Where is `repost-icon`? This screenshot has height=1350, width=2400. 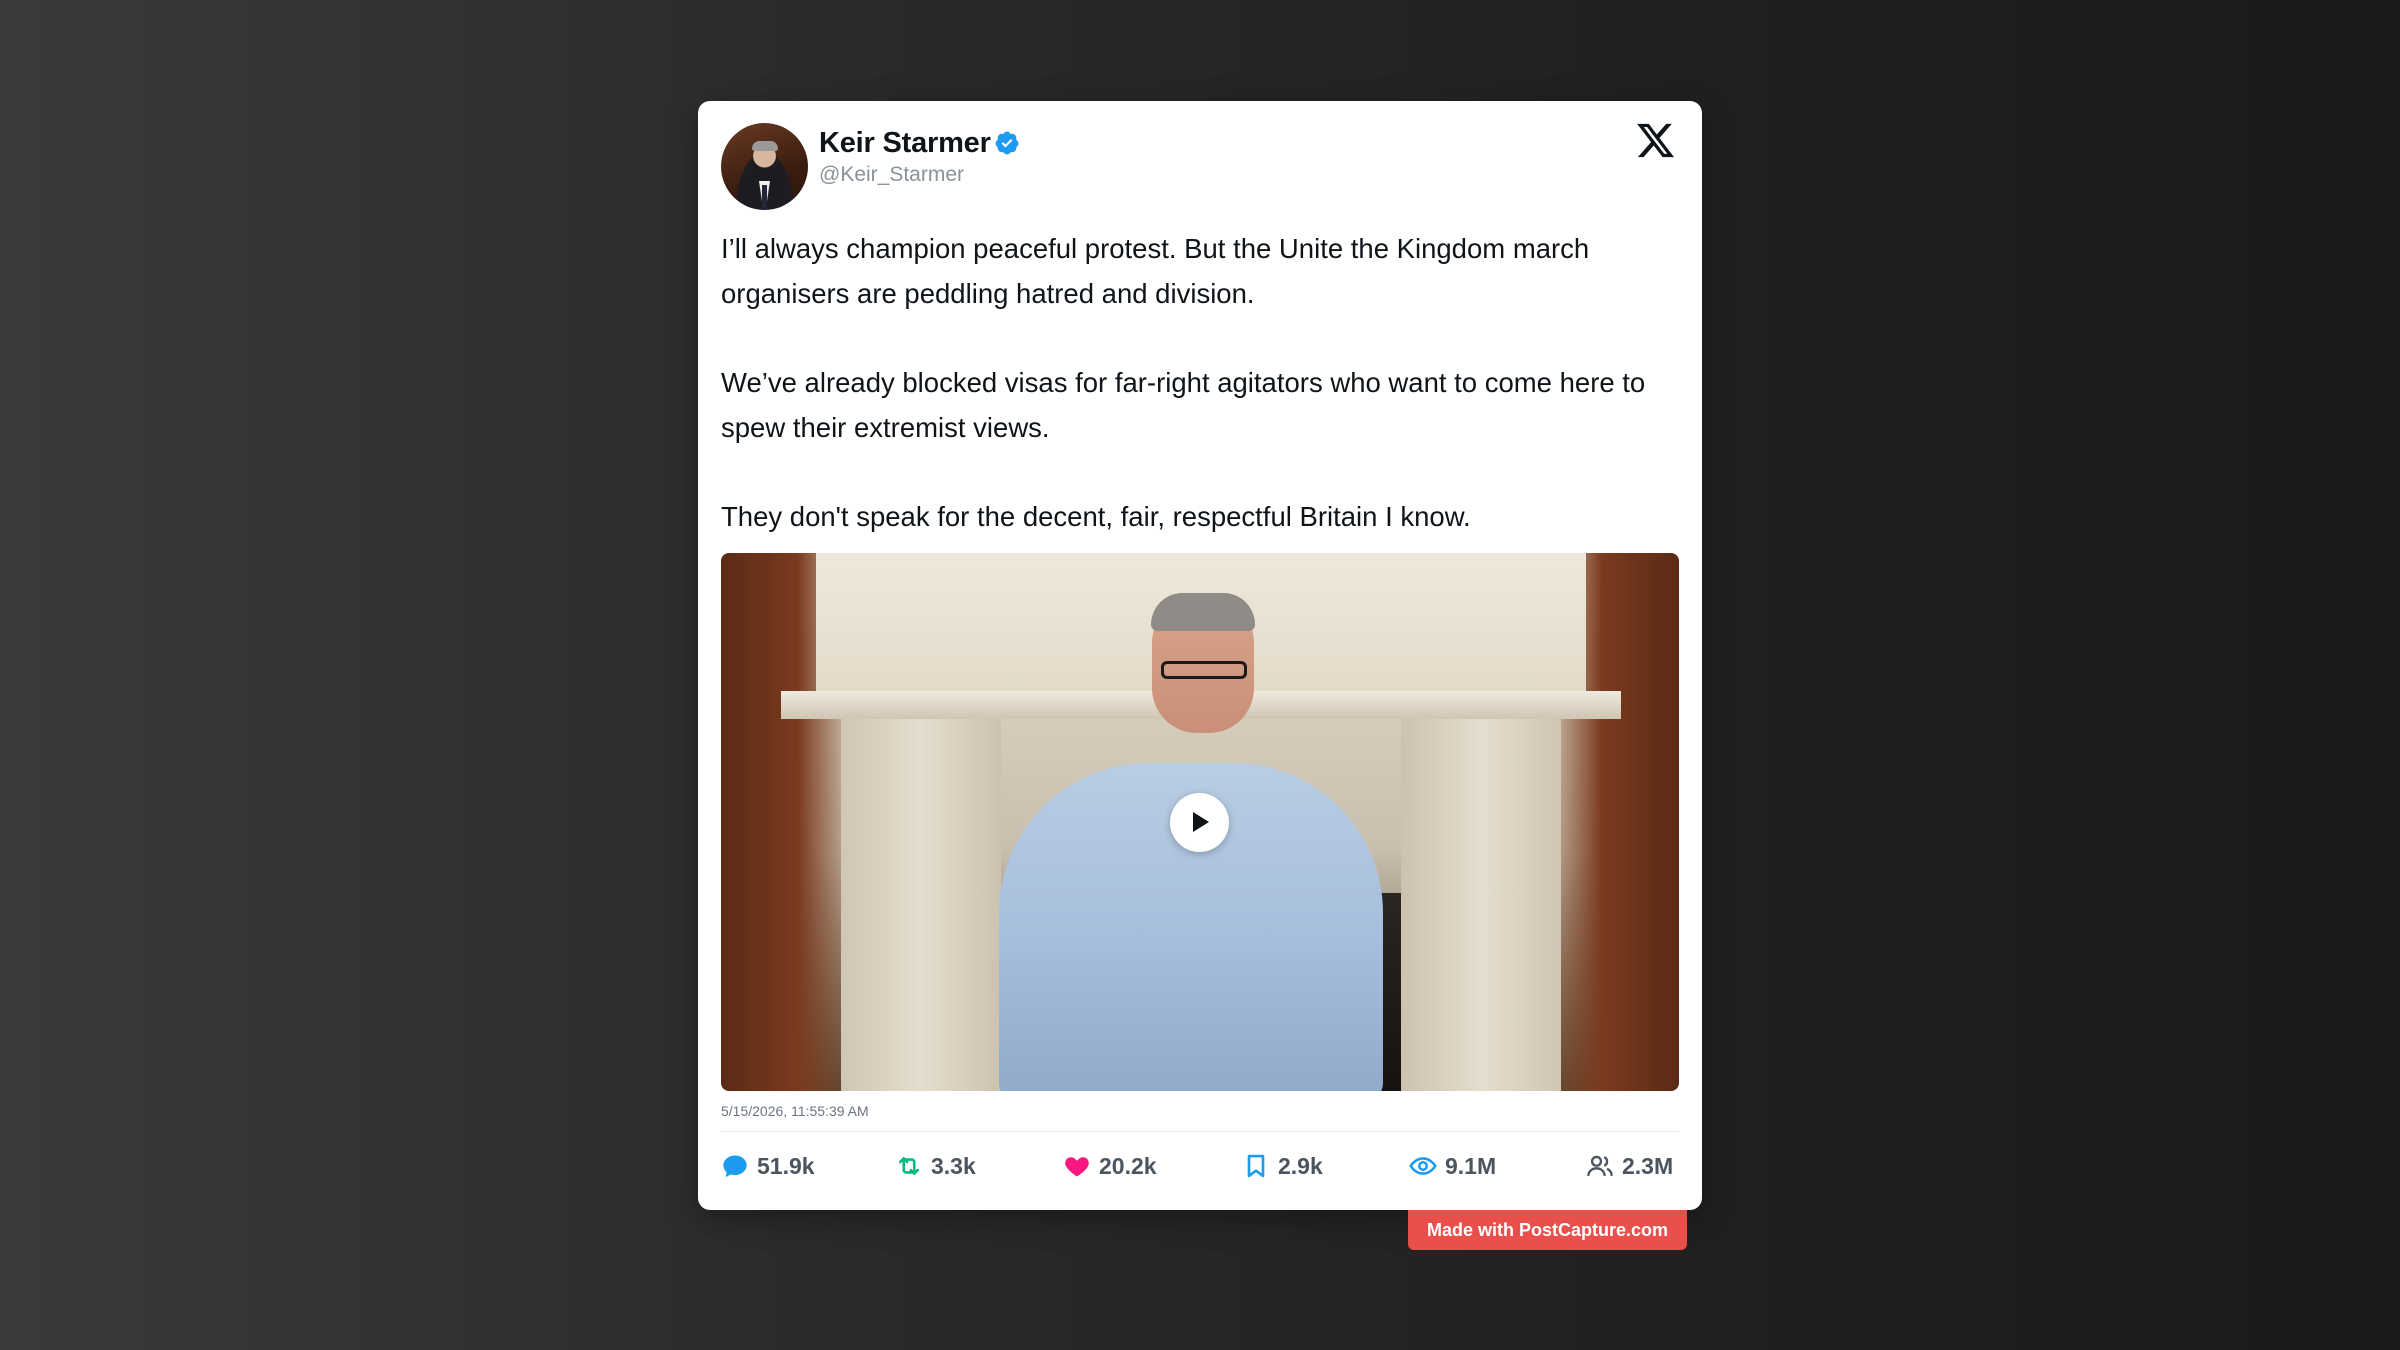 repost-icon is located at coordinates (909, 1166).